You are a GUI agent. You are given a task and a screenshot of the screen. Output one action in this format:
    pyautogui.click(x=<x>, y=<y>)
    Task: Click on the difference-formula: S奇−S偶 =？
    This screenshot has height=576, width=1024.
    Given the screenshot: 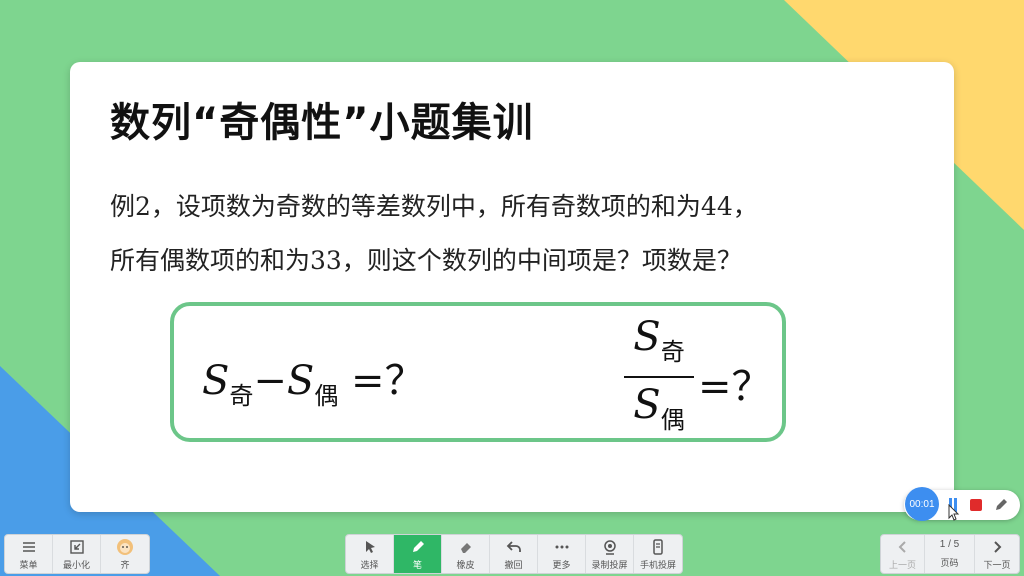 What is the action you would take?
    pyautogui.click(x=313, y=379)
    